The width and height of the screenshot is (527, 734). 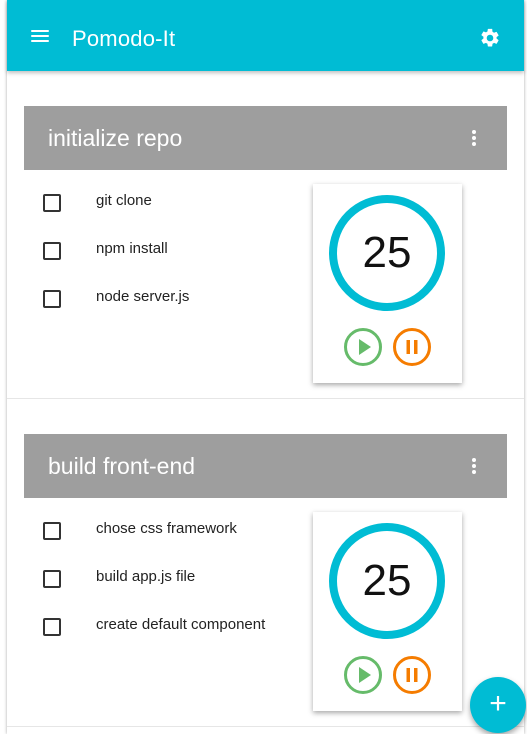 I want to click on task-header: build front-end, so click(x=265, y=466).